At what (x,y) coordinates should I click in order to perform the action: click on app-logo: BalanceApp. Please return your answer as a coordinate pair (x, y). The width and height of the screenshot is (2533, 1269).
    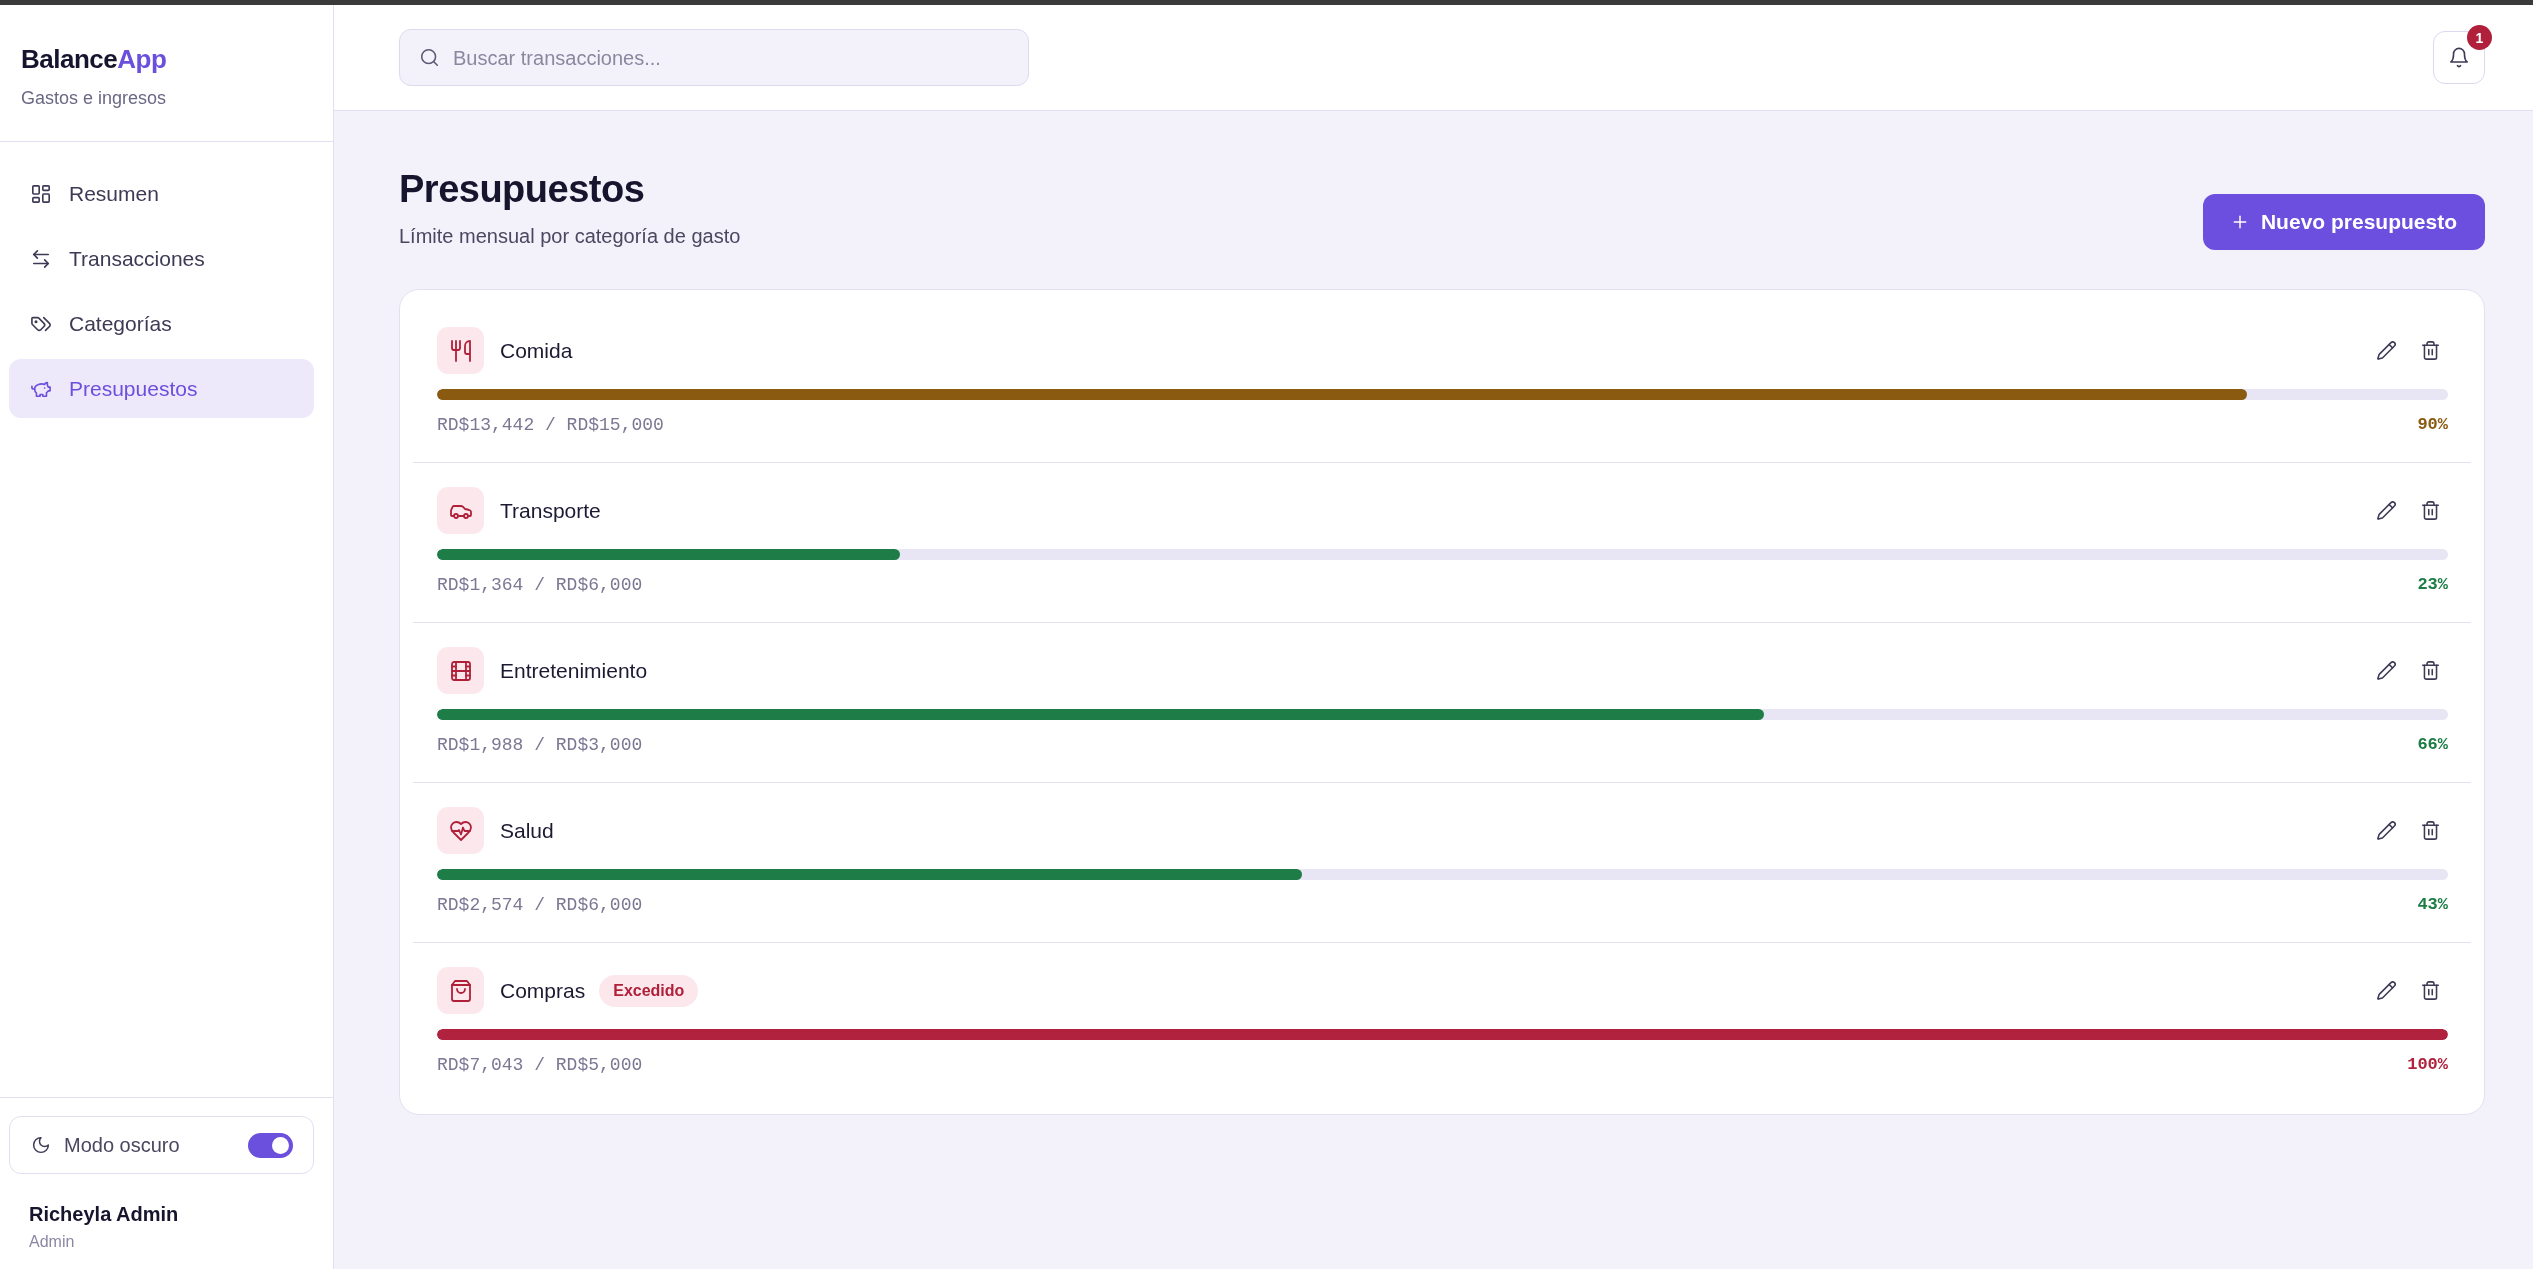
    Looking at the image, I should click on (94, 59).